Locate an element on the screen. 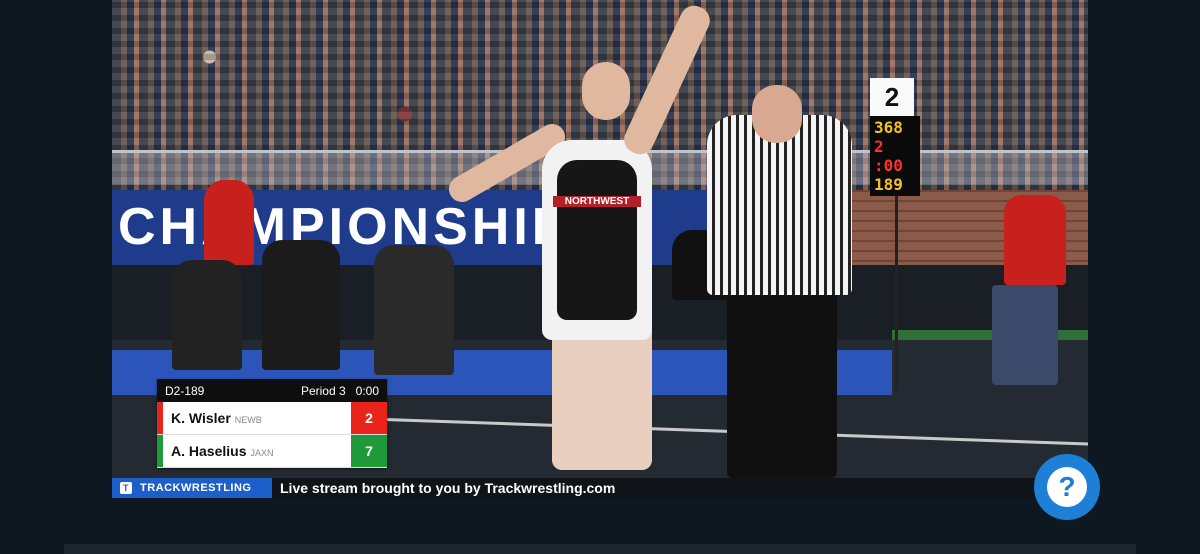 This screenshot has height=554, width=1200. trackwrestling-shield-icon: T is located at coordinates (126, 488).